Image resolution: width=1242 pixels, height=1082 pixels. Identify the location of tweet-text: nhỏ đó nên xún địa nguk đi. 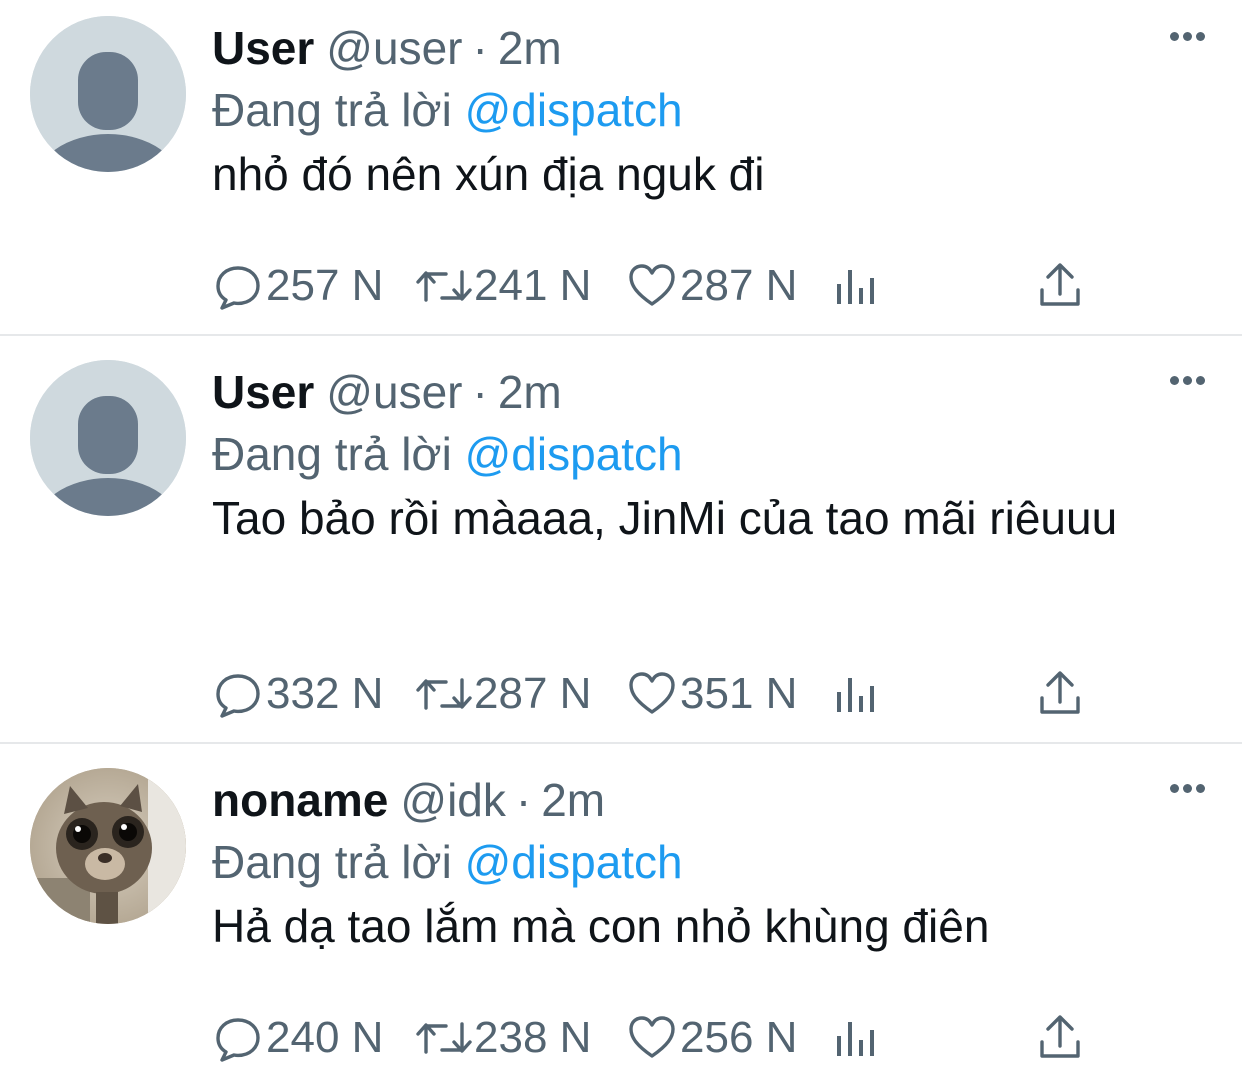
(488, 174).